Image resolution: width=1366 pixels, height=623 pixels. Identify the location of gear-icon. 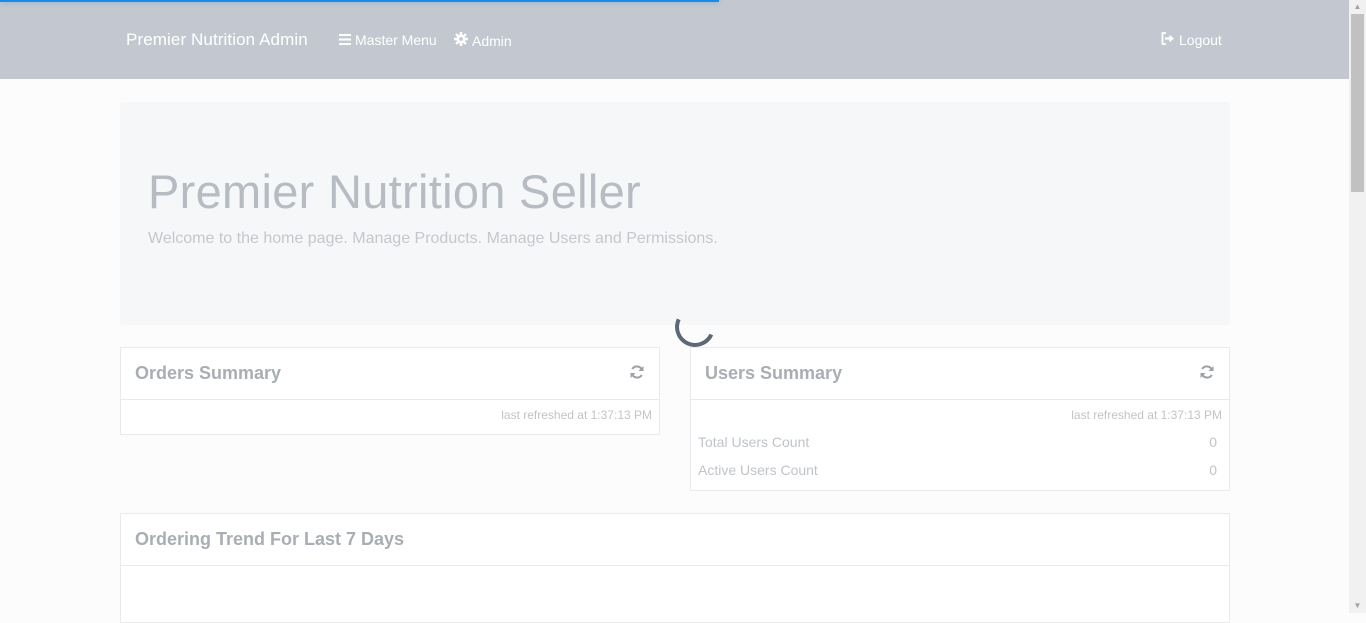
(461, 40).